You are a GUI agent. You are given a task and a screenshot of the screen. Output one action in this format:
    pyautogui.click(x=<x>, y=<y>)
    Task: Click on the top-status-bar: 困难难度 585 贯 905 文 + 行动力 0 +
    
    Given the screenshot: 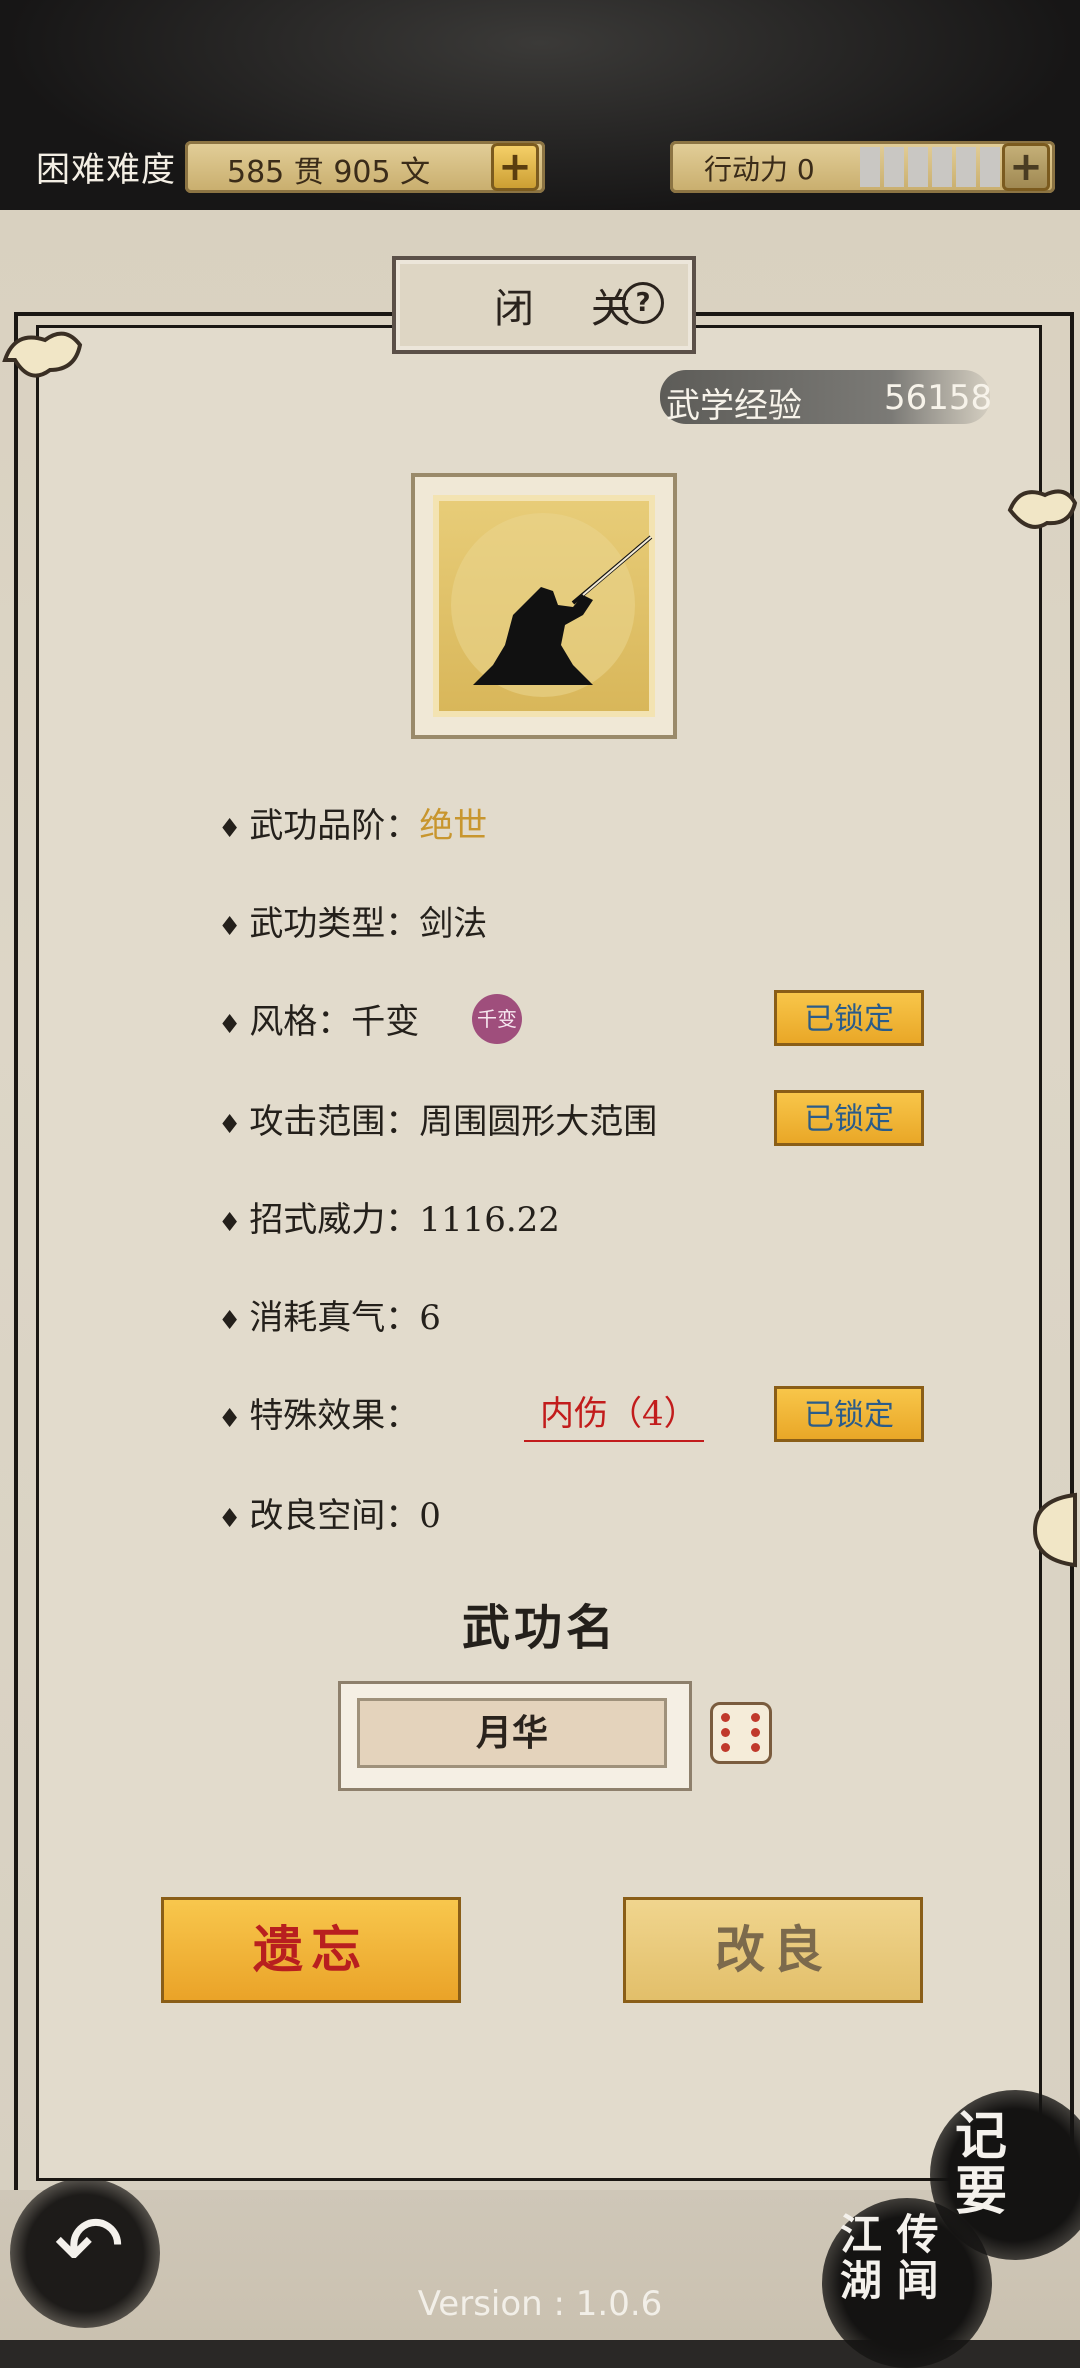 What is the action you would take?
    pyautogui.click(x=540, y=107)
    